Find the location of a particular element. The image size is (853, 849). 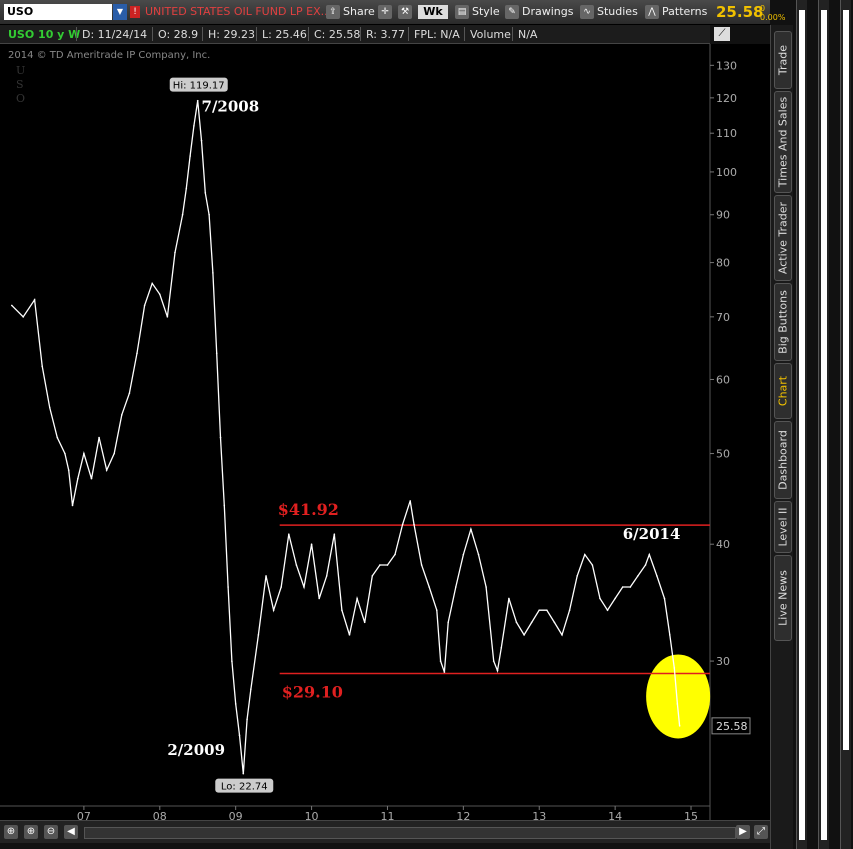

zoom-icon: ⊕ is located at coordinates (11, 832).